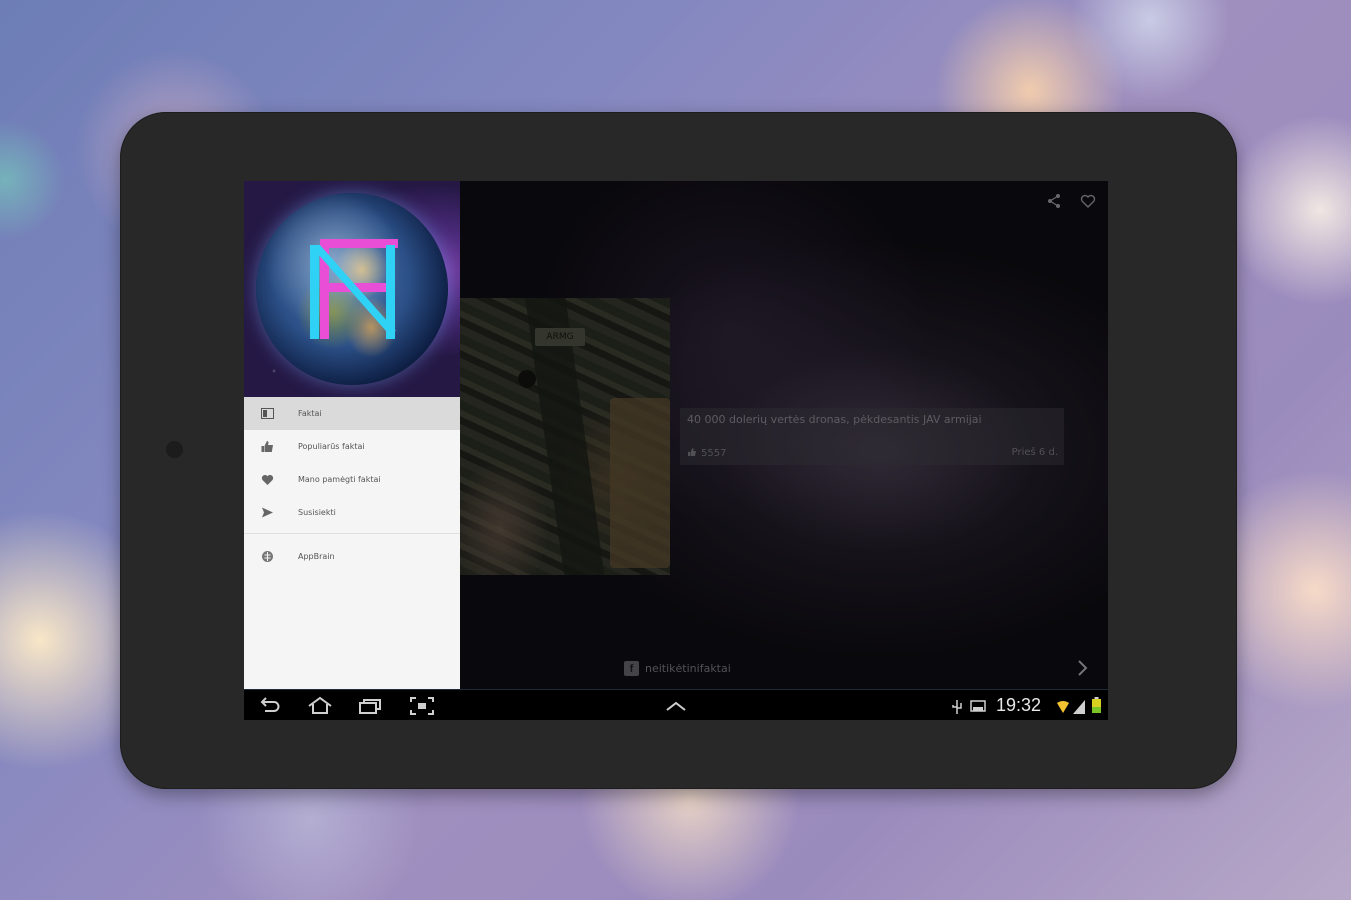  I want to click on menu-divider, so click(352, 533).